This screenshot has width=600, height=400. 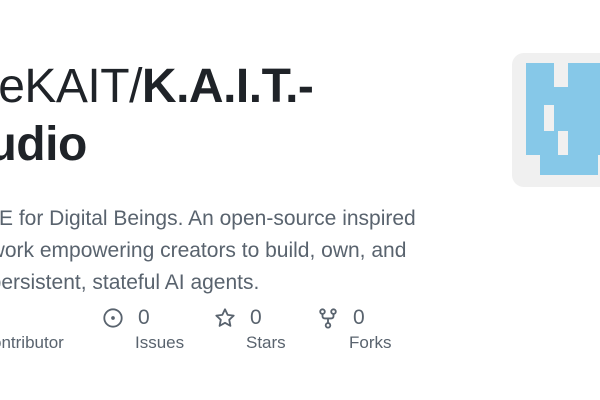 I want to click on issue-opened-icon, so click(x=113, y=318).